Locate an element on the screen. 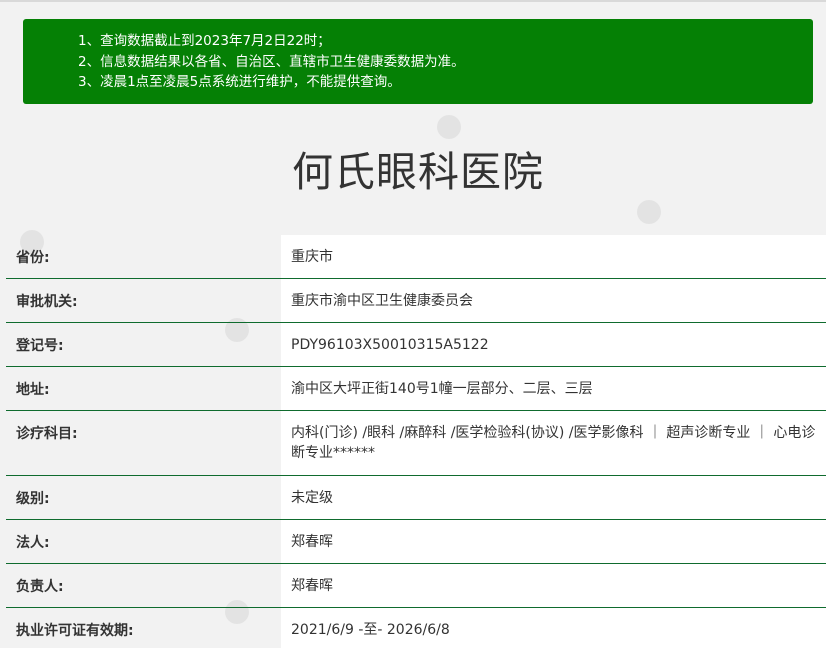 The width and height of the screenshot is (826, 648). row-label: 法人: is located at coordinates (33, 543).